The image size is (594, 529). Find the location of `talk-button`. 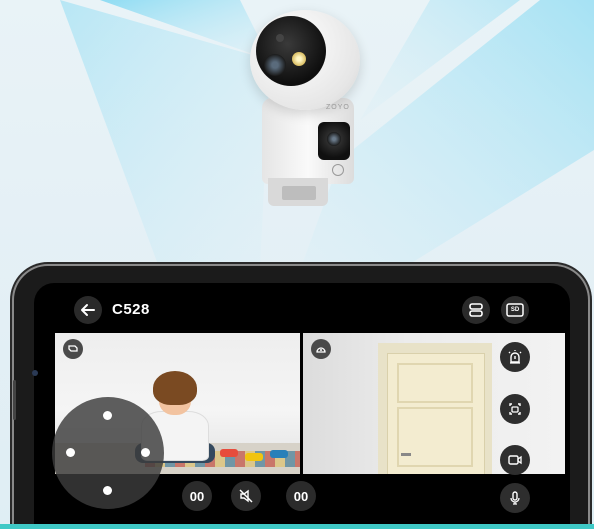

talk-button is located at coordinates (515, 498).